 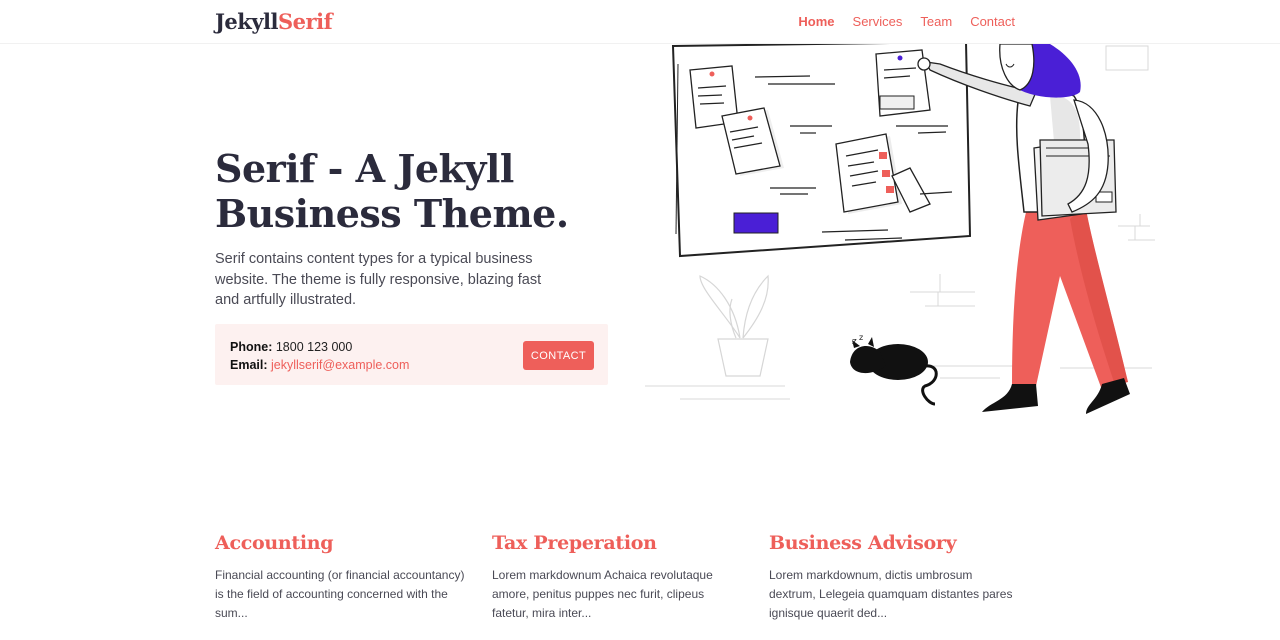 What do you see at coordinates (894, 543) in the screenshot?
I see `service-title: Business Advisory` at bounding box center [894, 543].